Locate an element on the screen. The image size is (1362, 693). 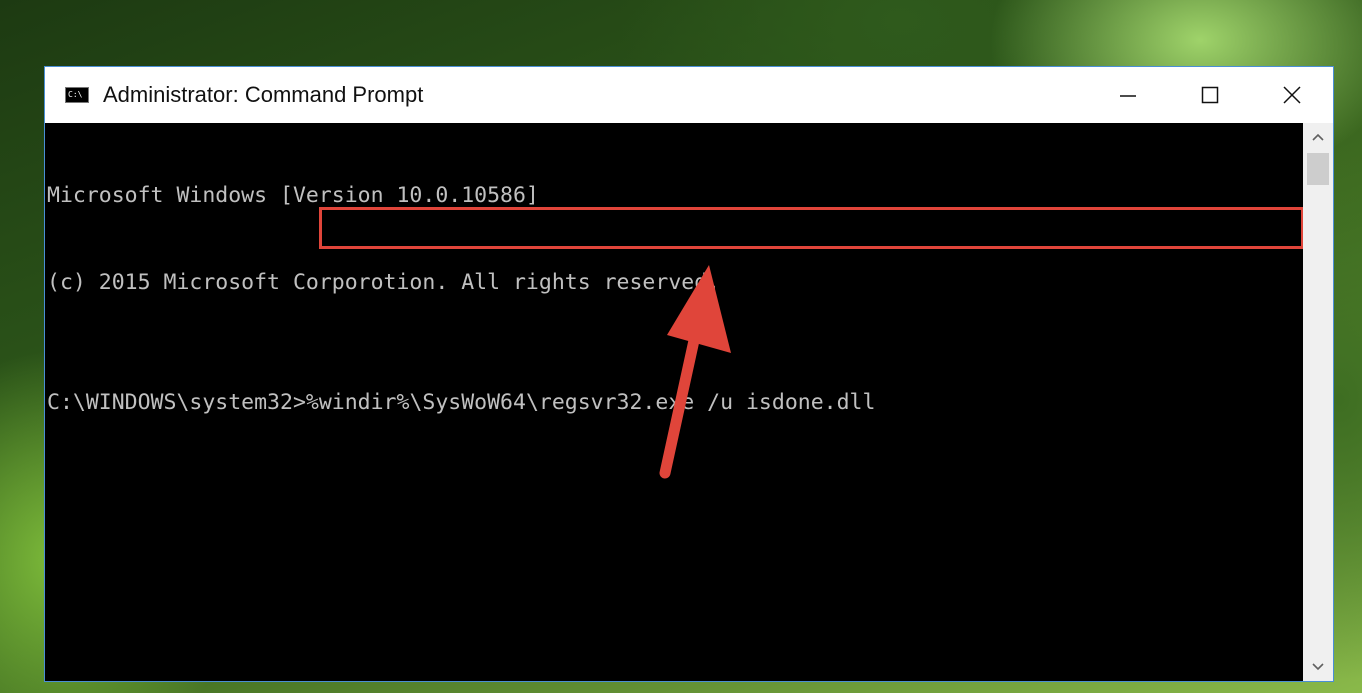
title-bar: C:\ Administrator: Command Prompt is located at coordinates (689, 95).